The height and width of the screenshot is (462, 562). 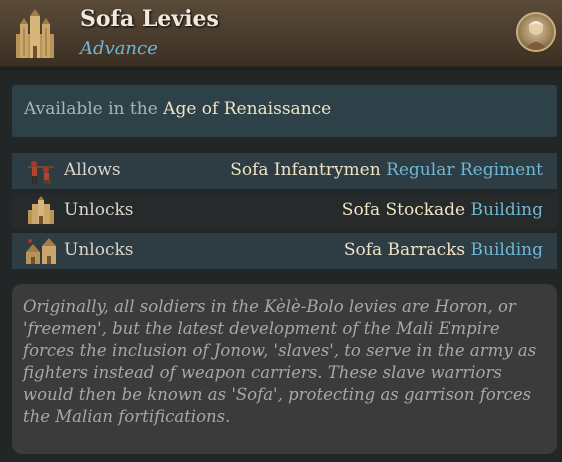 I want to click on availability-box: Available in the Age of Renaissance, so click(x=284, y=111).